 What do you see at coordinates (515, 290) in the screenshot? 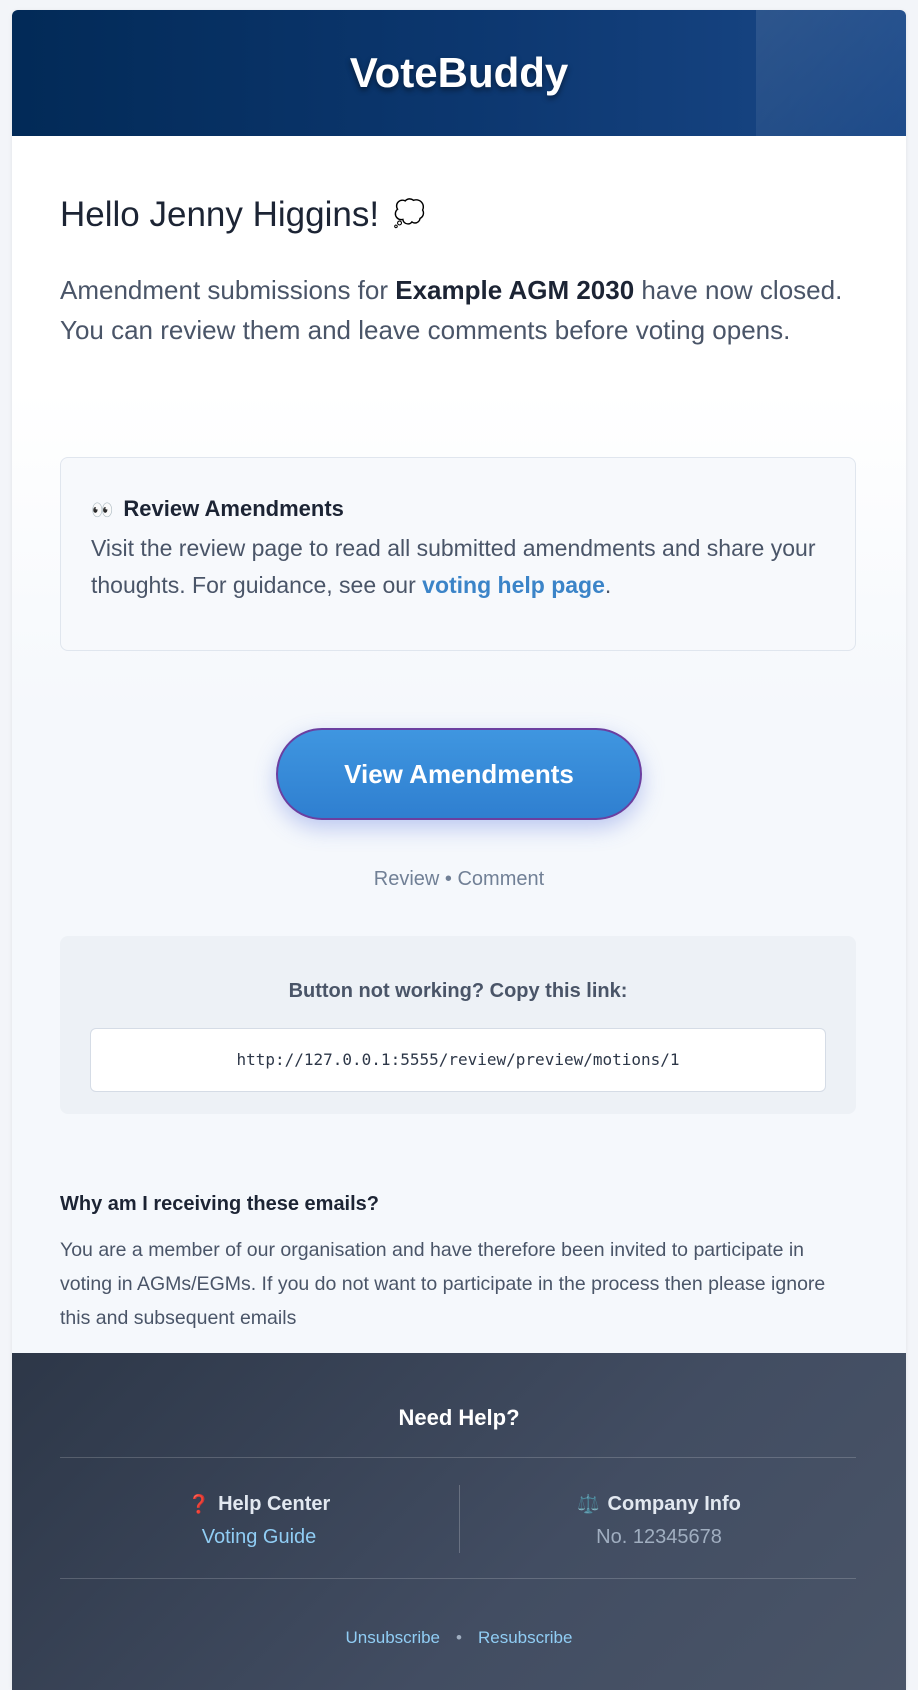
I see `event-name: Example AGM 2030` at bounding box center [515, 290].